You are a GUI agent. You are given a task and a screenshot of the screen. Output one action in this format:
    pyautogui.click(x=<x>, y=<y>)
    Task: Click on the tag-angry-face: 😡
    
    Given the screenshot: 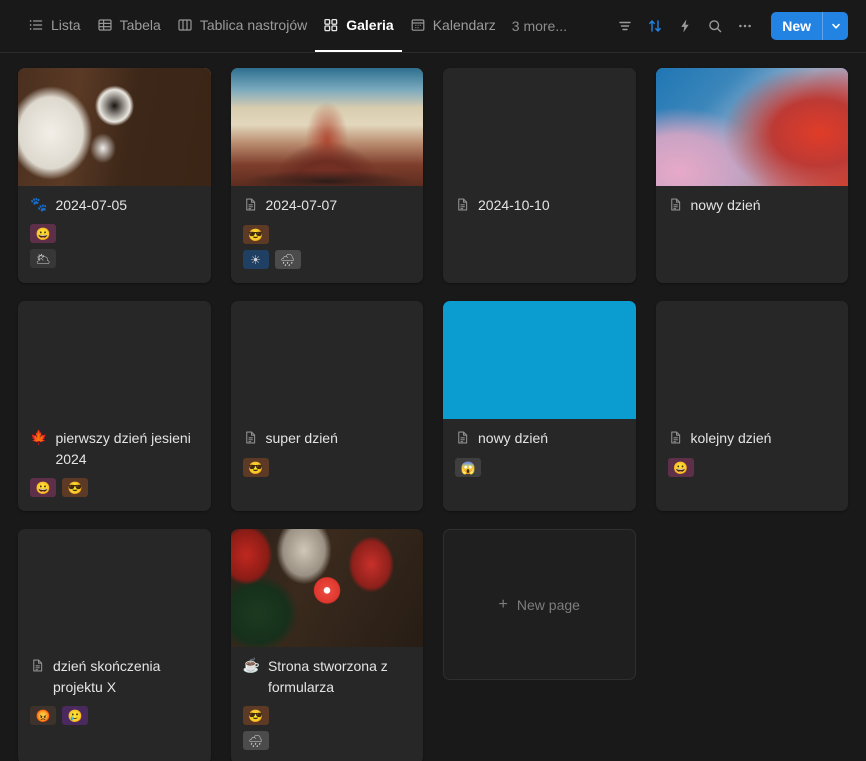 What is the action you would take?
    pyautogui.click(x=43, y=715)
    